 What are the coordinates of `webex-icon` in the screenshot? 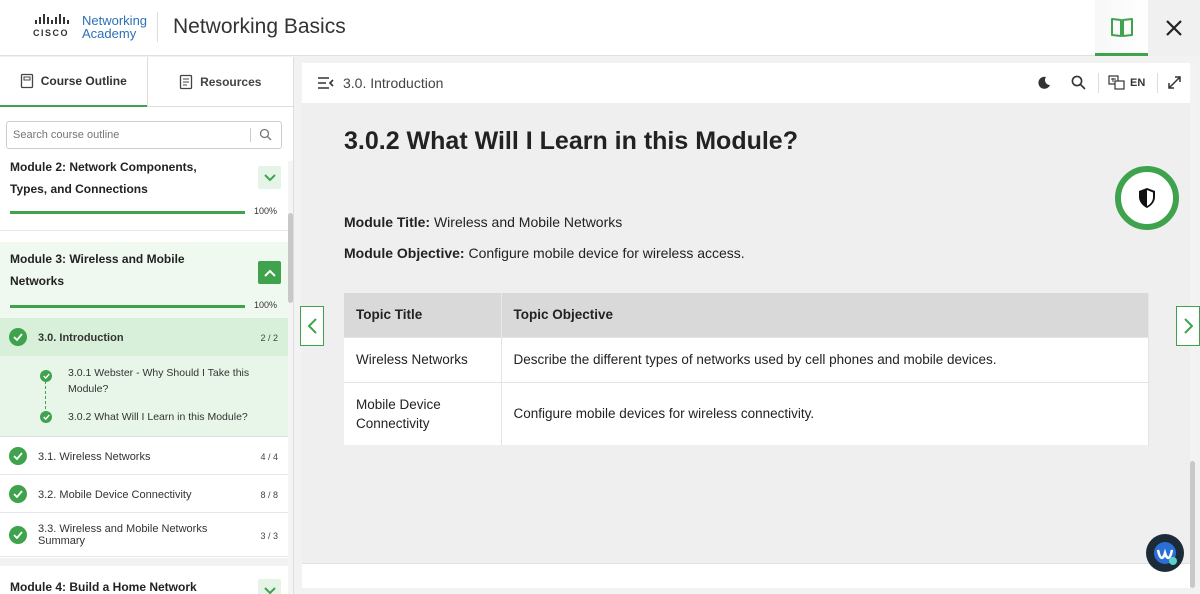 It's located at (1165, 553).